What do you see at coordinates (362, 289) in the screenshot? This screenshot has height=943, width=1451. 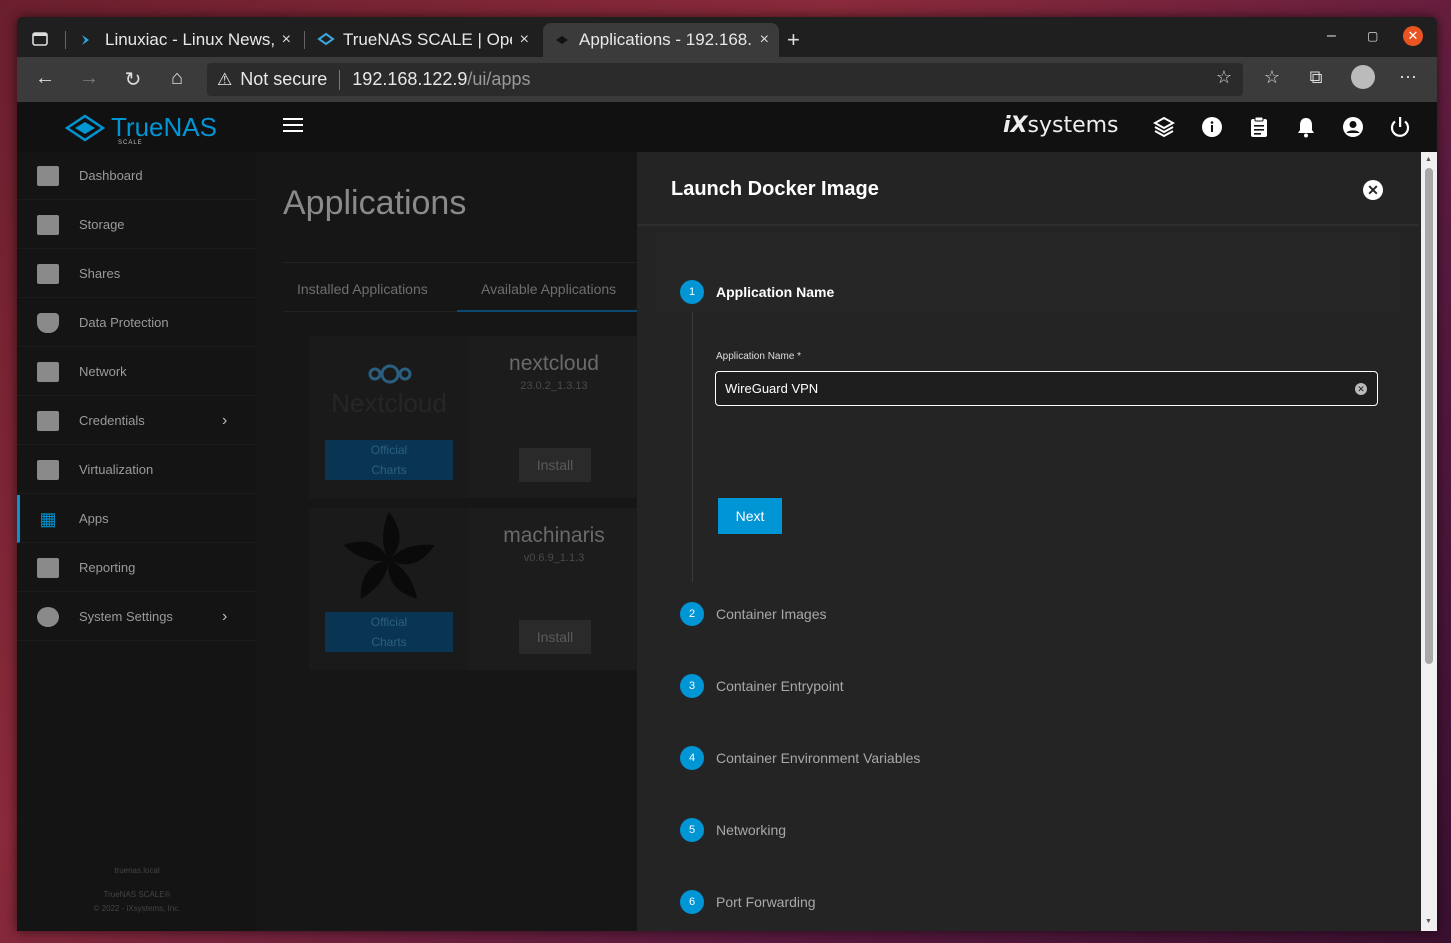 I see `tab-installed-applications: Installed Applications` at bounding box center [362, 289].